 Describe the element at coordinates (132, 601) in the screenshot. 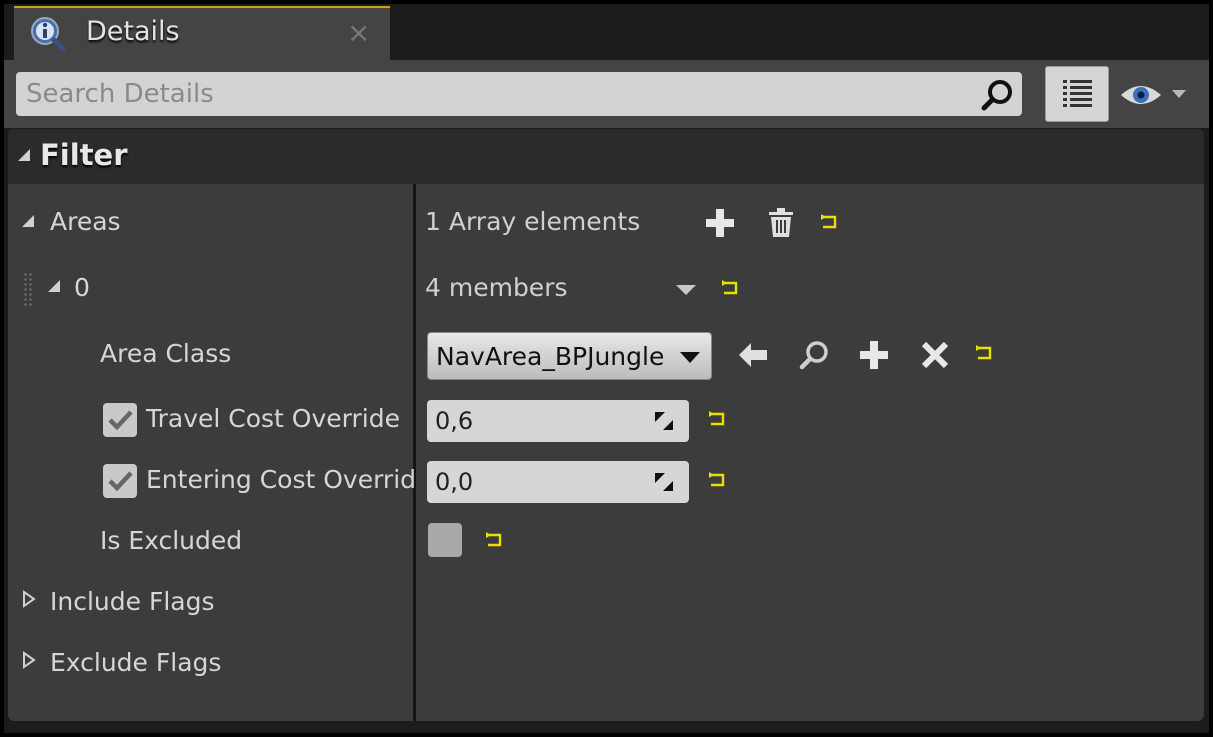

I see `include-flags-label: Include Flags` at that location.